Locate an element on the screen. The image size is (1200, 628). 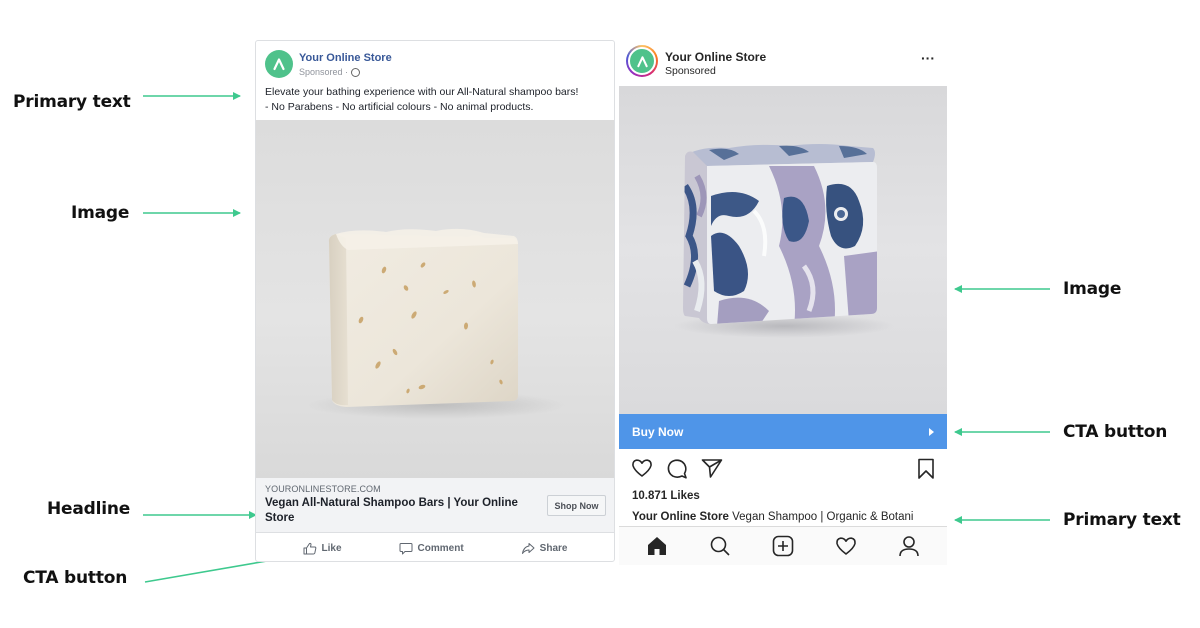
search-icon is located at coordinates (720, 546).